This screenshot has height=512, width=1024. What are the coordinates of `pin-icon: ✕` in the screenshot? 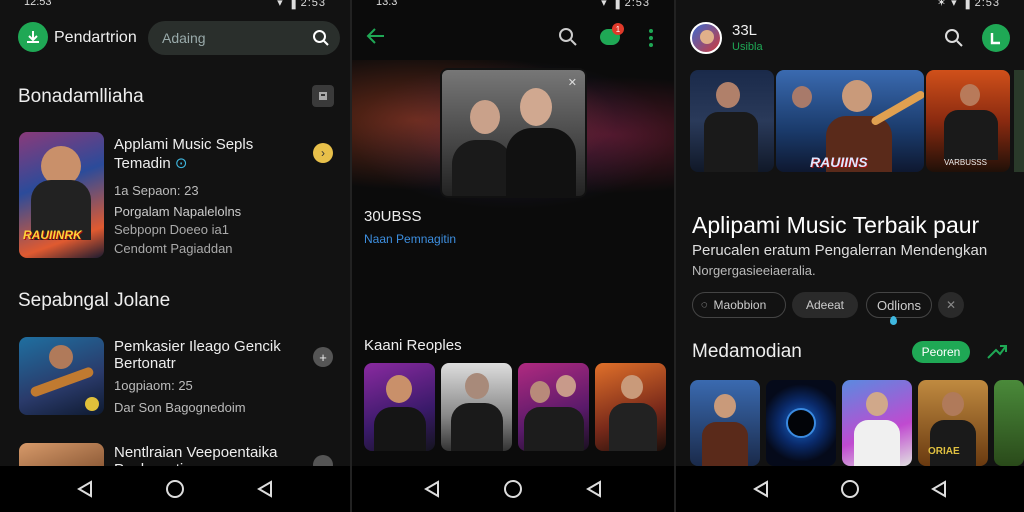 It's located at (951, 305).